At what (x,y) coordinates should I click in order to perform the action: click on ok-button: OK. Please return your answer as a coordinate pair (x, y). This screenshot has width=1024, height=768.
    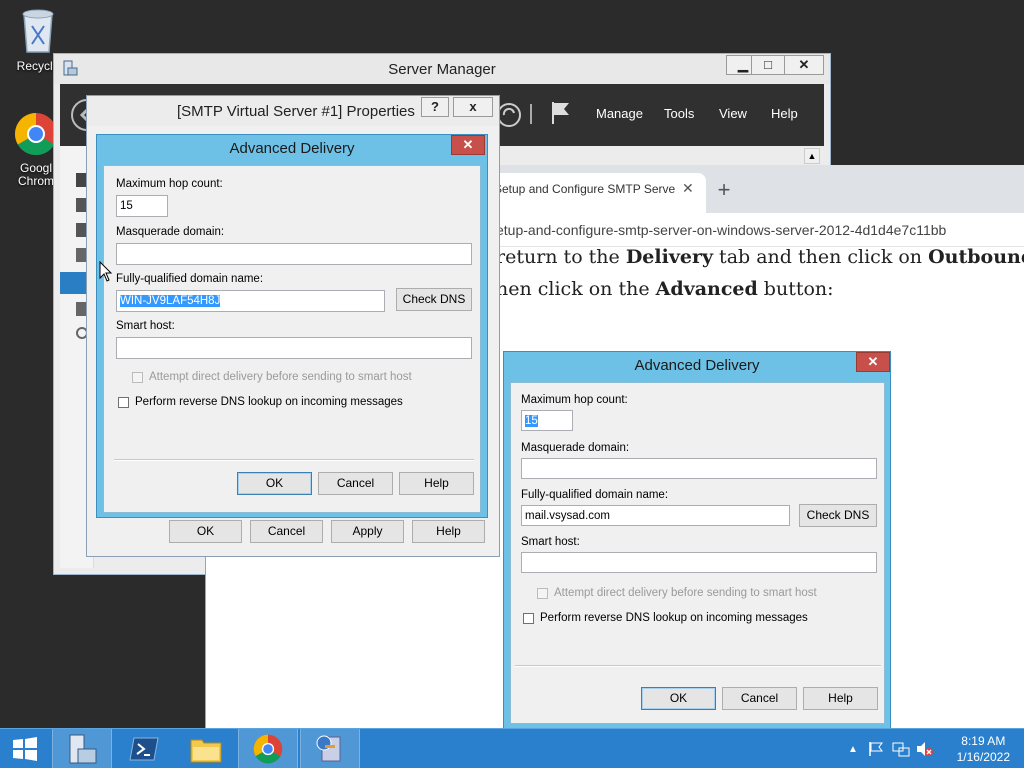
    Looking at the image, I should click on (274, 483).